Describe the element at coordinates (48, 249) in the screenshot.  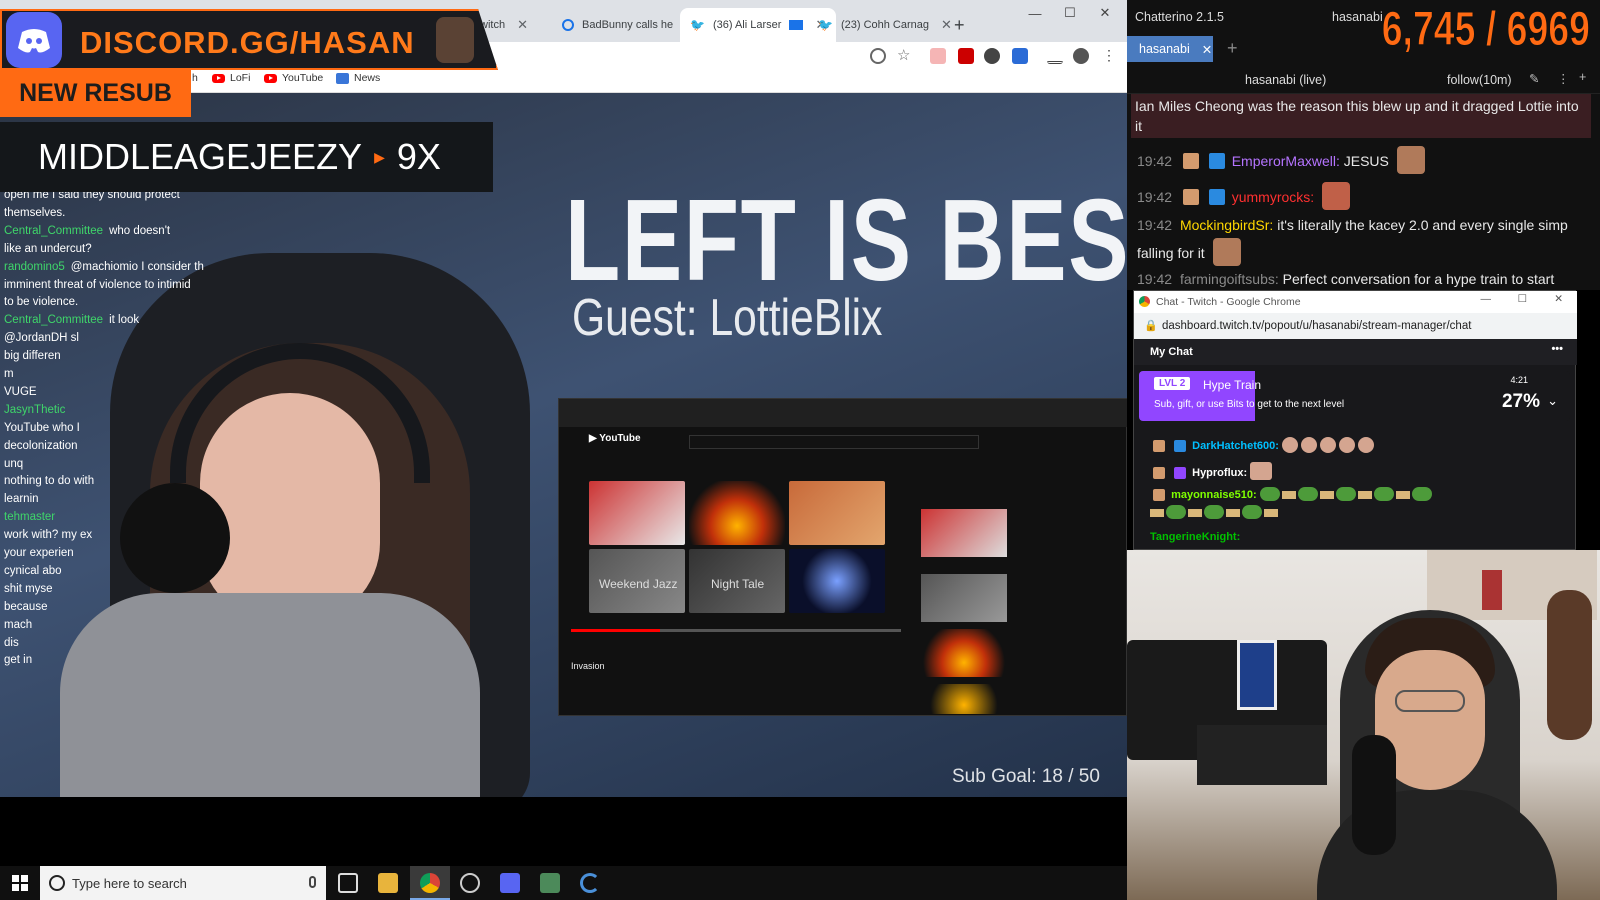
I see `overlay-chat-line: like an undercut?` at that location.